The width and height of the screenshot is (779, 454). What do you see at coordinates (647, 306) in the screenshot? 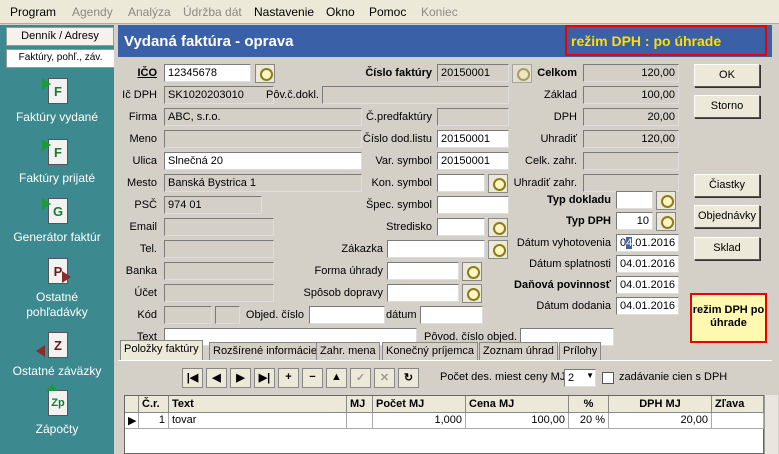
I see `datum-dodania-field: 04.01.2016` at bounding box center [647, 306].